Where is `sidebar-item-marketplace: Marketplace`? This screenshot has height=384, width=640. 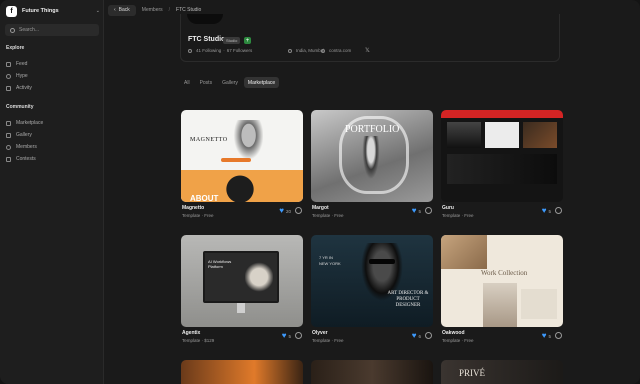 sidebar-item-marketplace: Marketplace is located at coordinates (52, 123).